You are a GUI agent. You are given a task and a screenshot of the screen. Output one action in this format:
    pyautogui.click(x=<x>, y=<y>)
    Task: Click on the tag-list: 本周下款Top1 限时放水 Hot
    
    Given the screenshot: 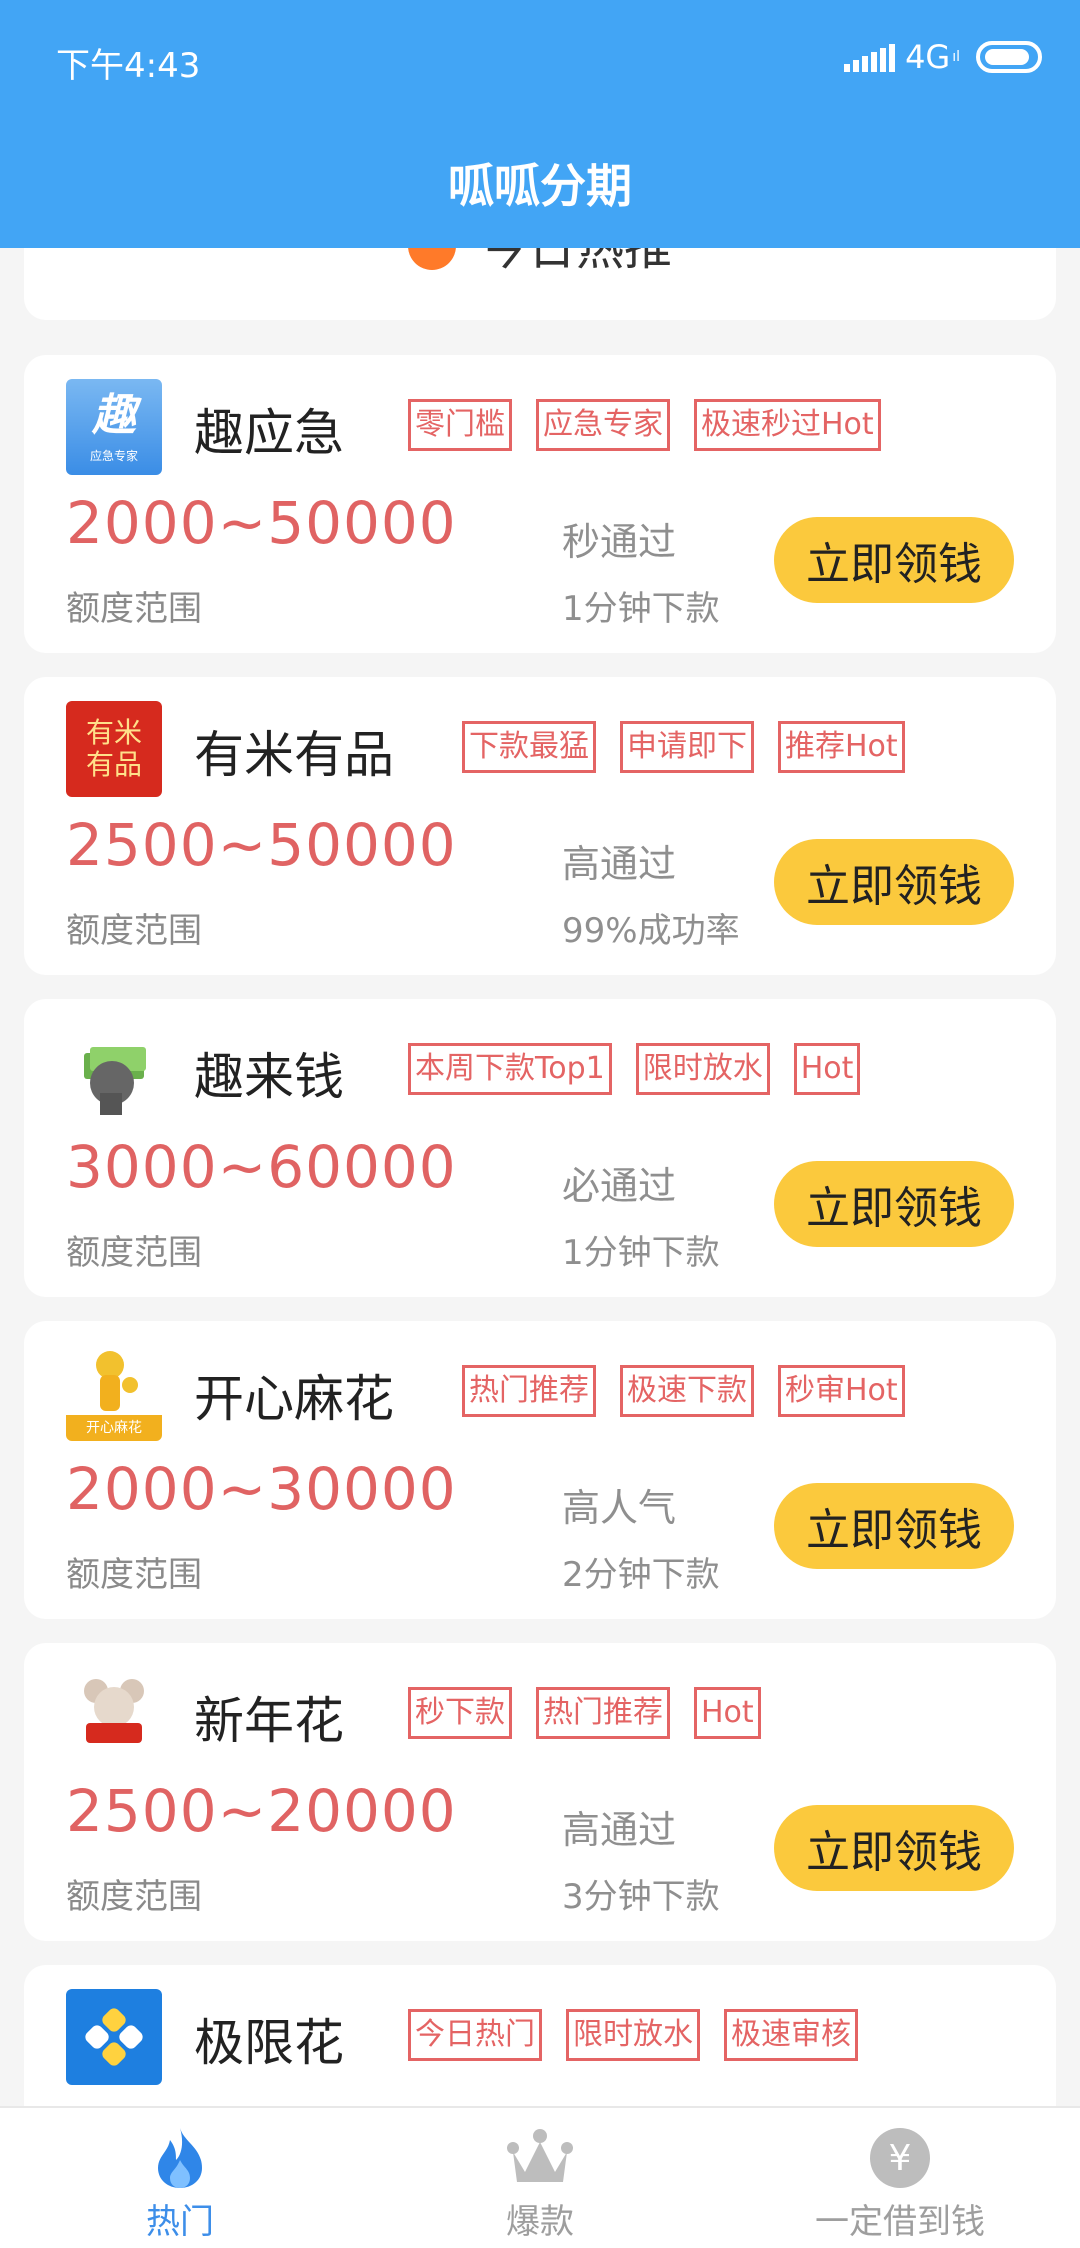 What is the action you would take?
    pyautogui.click(x=634, y=1069)
    